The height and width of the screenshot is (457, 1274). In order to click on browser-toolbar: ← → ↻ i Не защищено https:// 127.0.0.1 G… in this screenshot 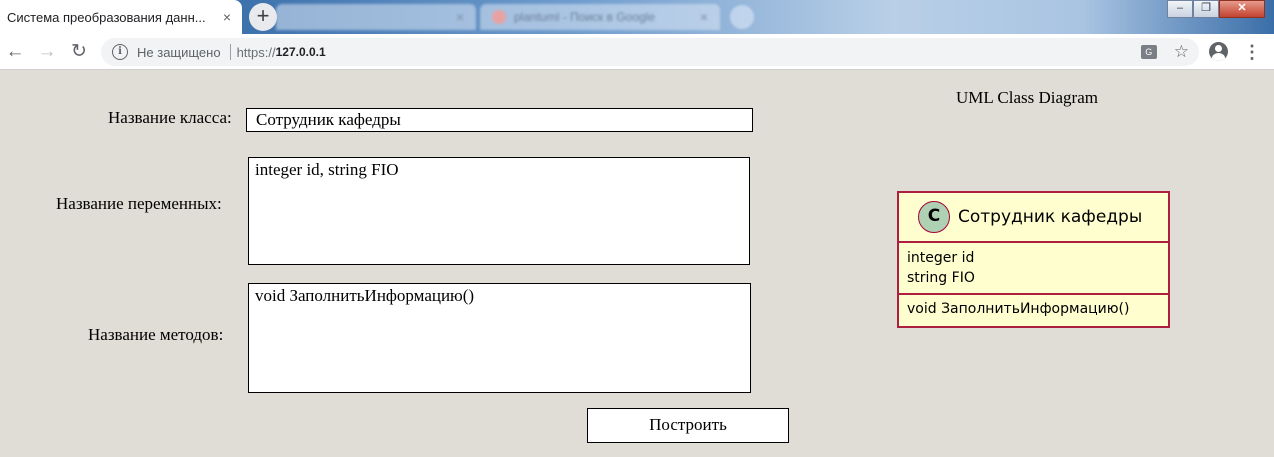, I will do `click(637, 52)`.